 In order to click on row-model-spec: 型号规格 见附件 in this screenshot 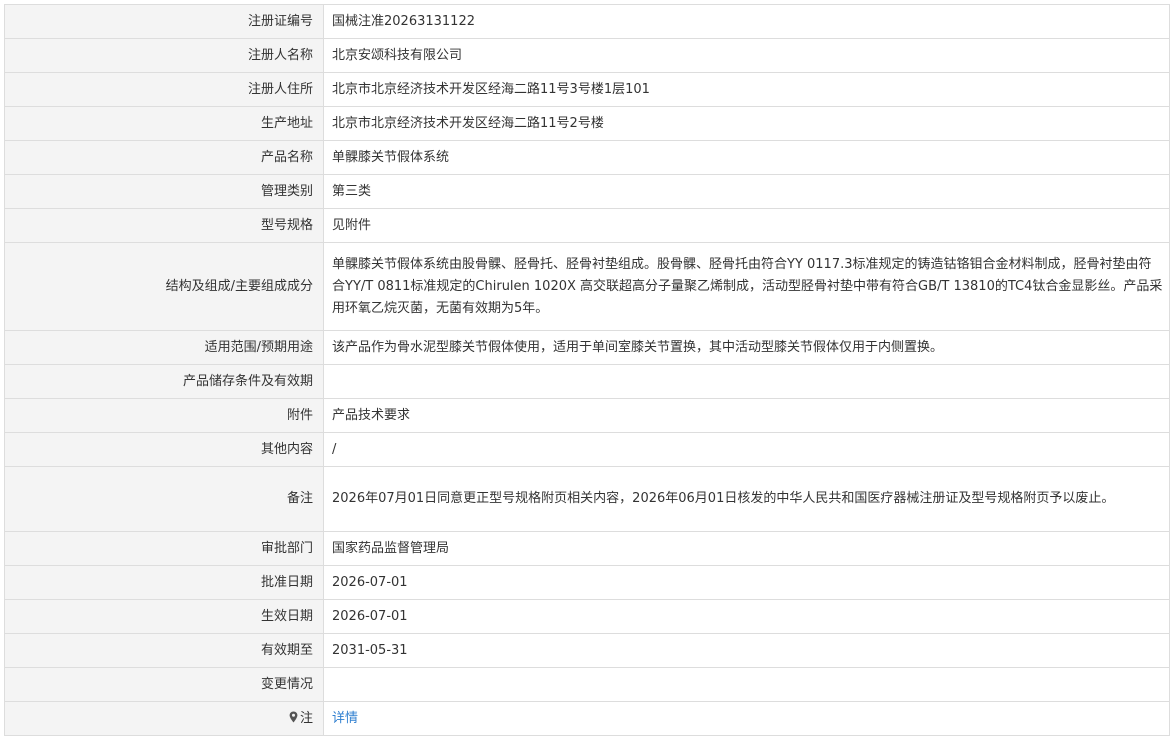, I will do `click(587, 225)`.